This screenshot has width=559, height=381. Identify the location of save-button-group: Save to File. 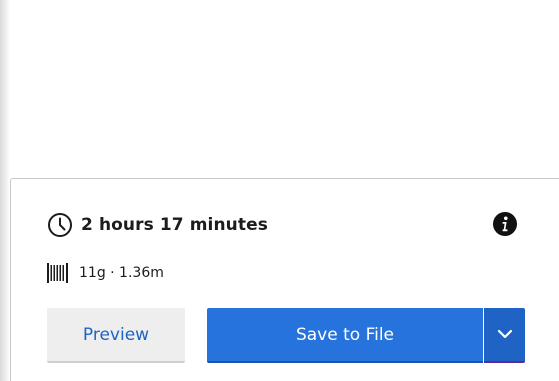
(366, 335).